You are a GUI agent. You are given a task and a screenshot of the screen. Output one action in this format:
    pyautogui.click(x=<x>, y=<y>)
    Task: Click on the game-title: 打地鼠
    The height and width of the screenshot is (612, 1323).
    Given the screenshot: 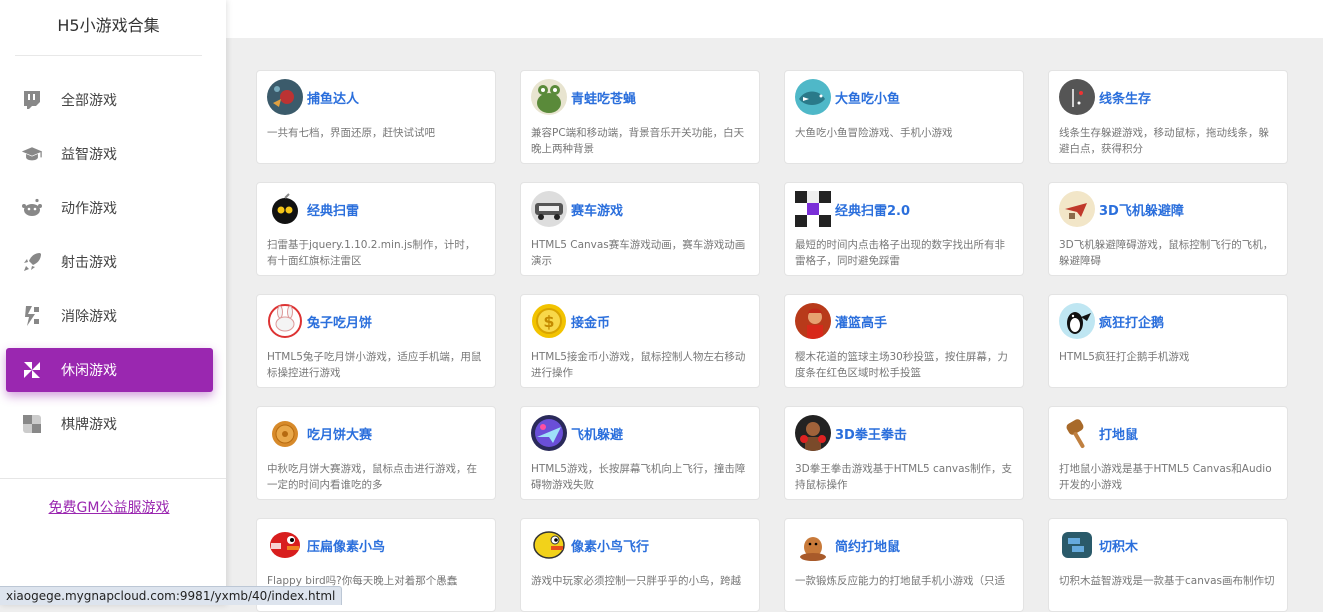 What is the action you would take?
    pyautogui.click(x=1118, y=433)
    